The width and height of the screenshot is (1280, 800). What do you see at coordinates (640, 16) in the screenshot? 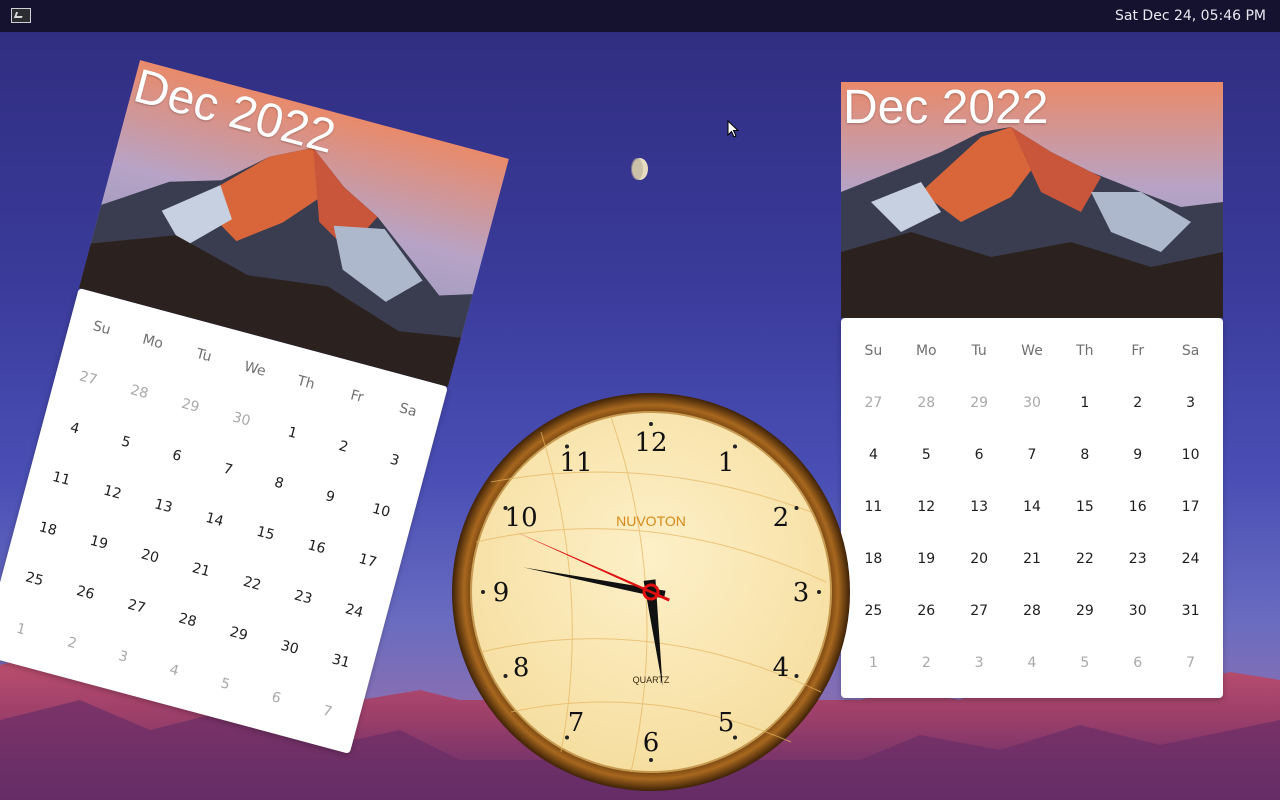
I see `top-panel: Sat Dec 24, 05:46 PM` at bounding box center [640, 16].